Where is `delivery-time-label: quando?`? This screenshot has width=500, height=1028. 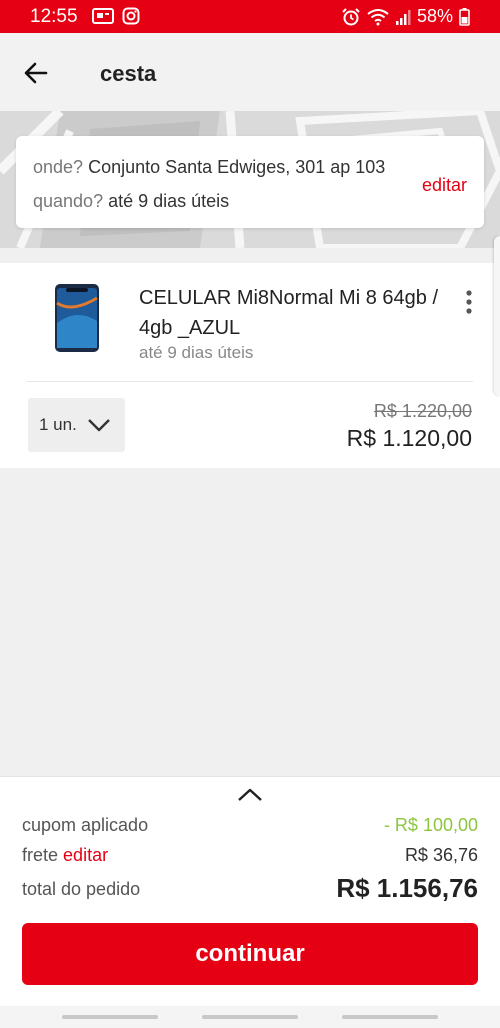 delivery-time-label: quando? is located at coordinates (68, 201).